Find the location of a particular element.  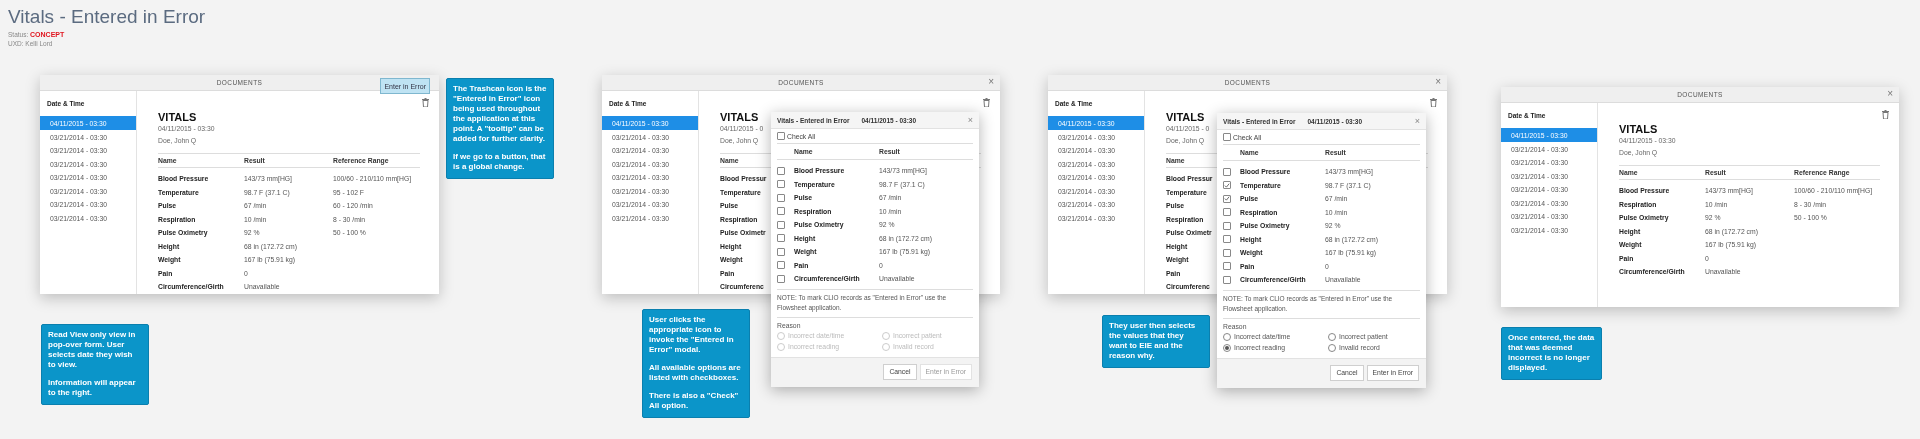

note-text: Information will appear to the right. is located at coordinates (92, 388).